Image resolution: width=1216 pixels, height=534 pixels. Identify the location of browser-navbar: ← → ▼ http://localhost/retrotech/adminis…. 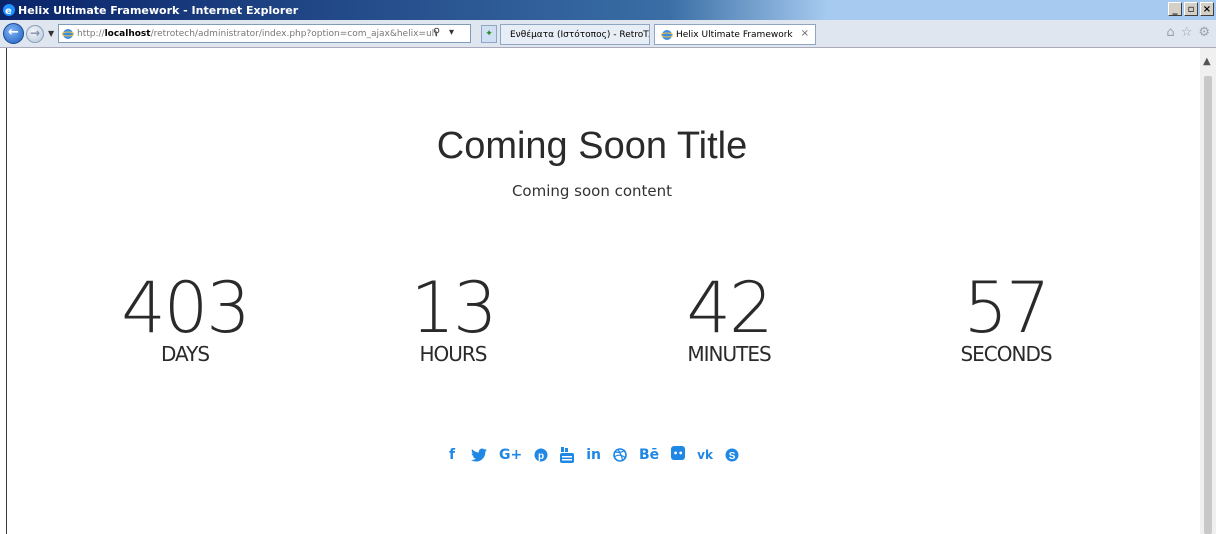
(608, 34).